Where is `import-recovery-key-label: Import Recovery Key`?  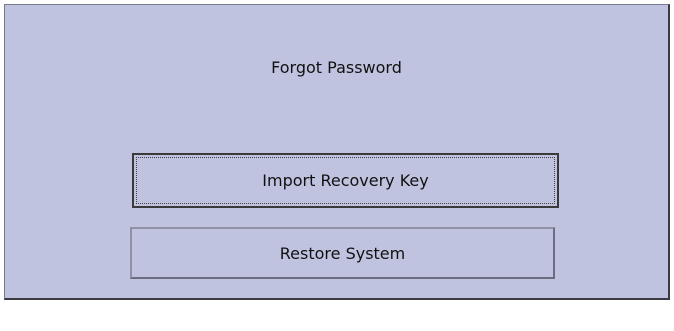 import-recovery-key-label: Import Recovery Key is located at coordinates (345, 180).